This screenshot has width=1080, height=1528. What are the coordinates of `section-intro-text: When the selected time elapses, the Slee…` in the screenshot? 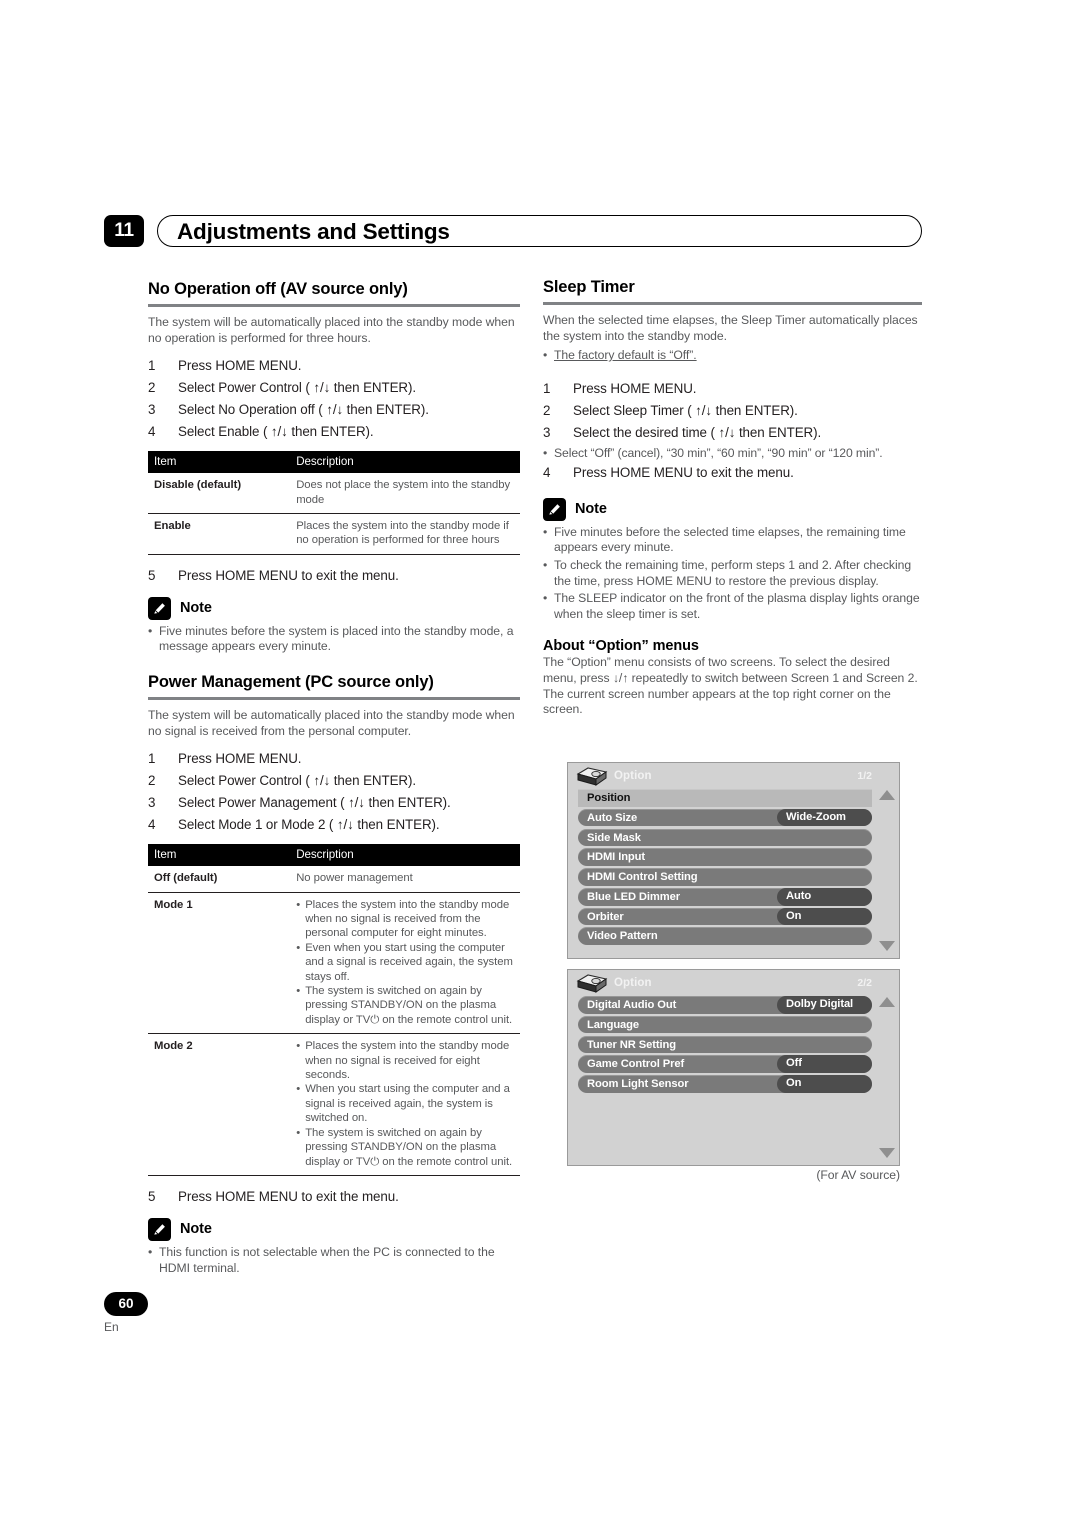 It's located at (730, 328).